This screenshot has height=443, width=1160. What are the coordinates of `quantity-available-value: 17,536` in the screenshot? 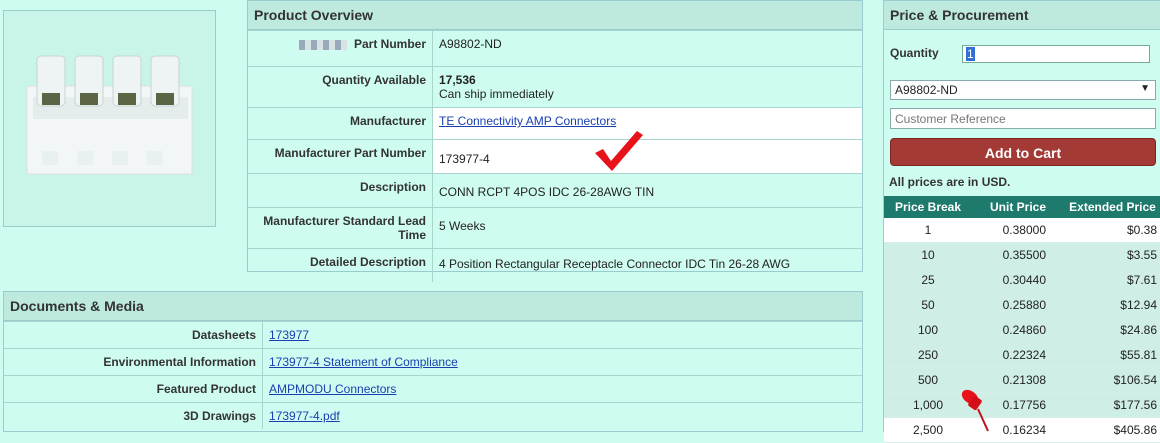 It's located at (457, 80).